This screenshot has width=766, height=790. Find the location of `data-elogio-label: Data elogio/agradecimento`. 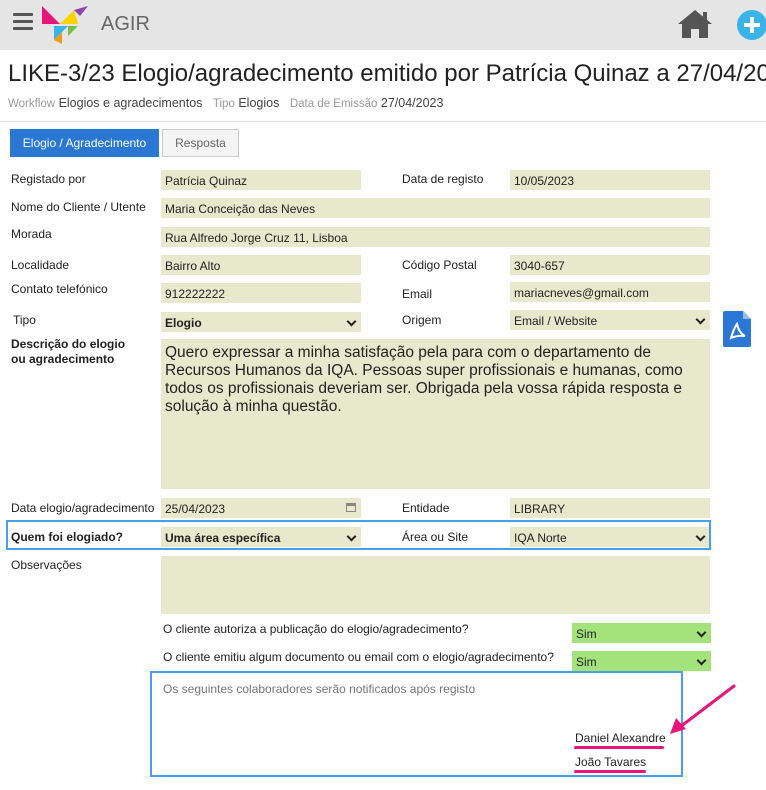

data-elogio-label: Data elogio/agradecimento is located at coordinates (83, 508).